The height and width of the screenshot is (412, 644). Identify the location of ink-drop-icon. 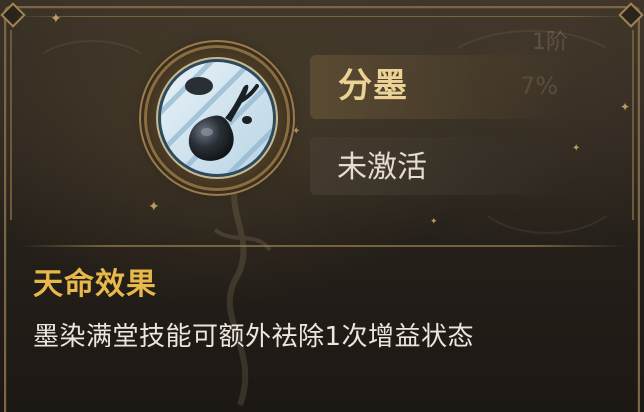
(217, 118).